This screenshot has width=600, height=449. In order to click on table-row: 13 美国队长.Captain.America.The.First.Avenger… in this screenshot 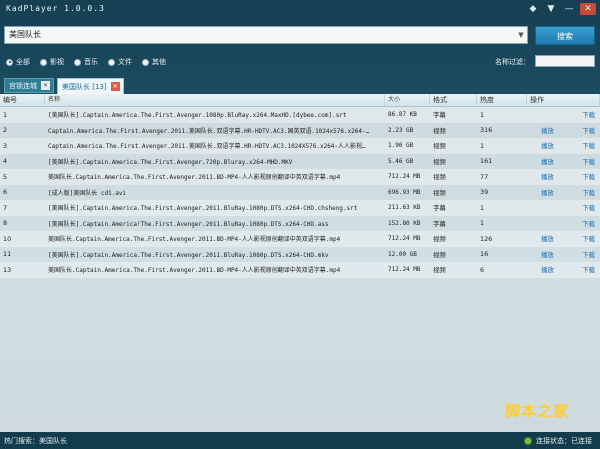, I will do `click(300, 270)`.